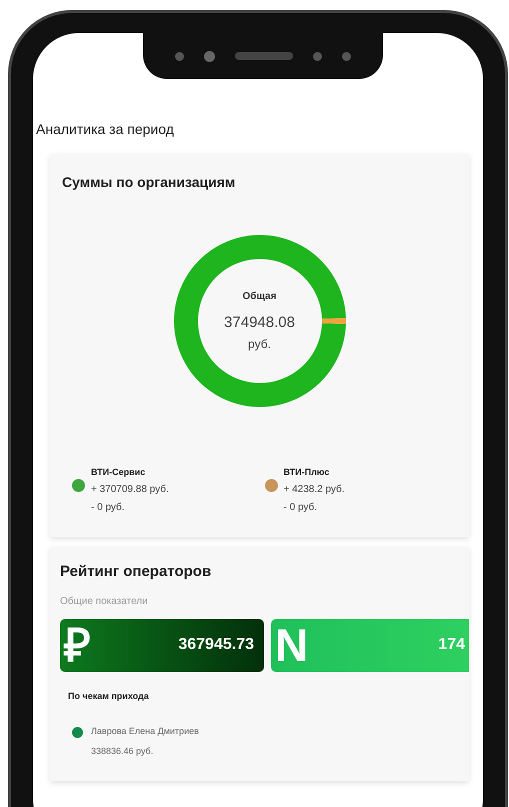 This screenshot has height=807, width=509. Describe the element at coordinates (109, 696) in the screenshot. I see `section-label: По чекам прихода` at that location.